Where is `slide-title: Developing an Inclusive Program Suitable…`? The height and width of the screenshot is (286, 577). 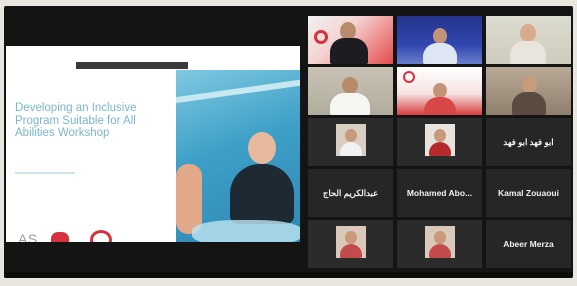 slide-title: Developing an Inclusive Program Suitable… is located at coordinates (76, 120).